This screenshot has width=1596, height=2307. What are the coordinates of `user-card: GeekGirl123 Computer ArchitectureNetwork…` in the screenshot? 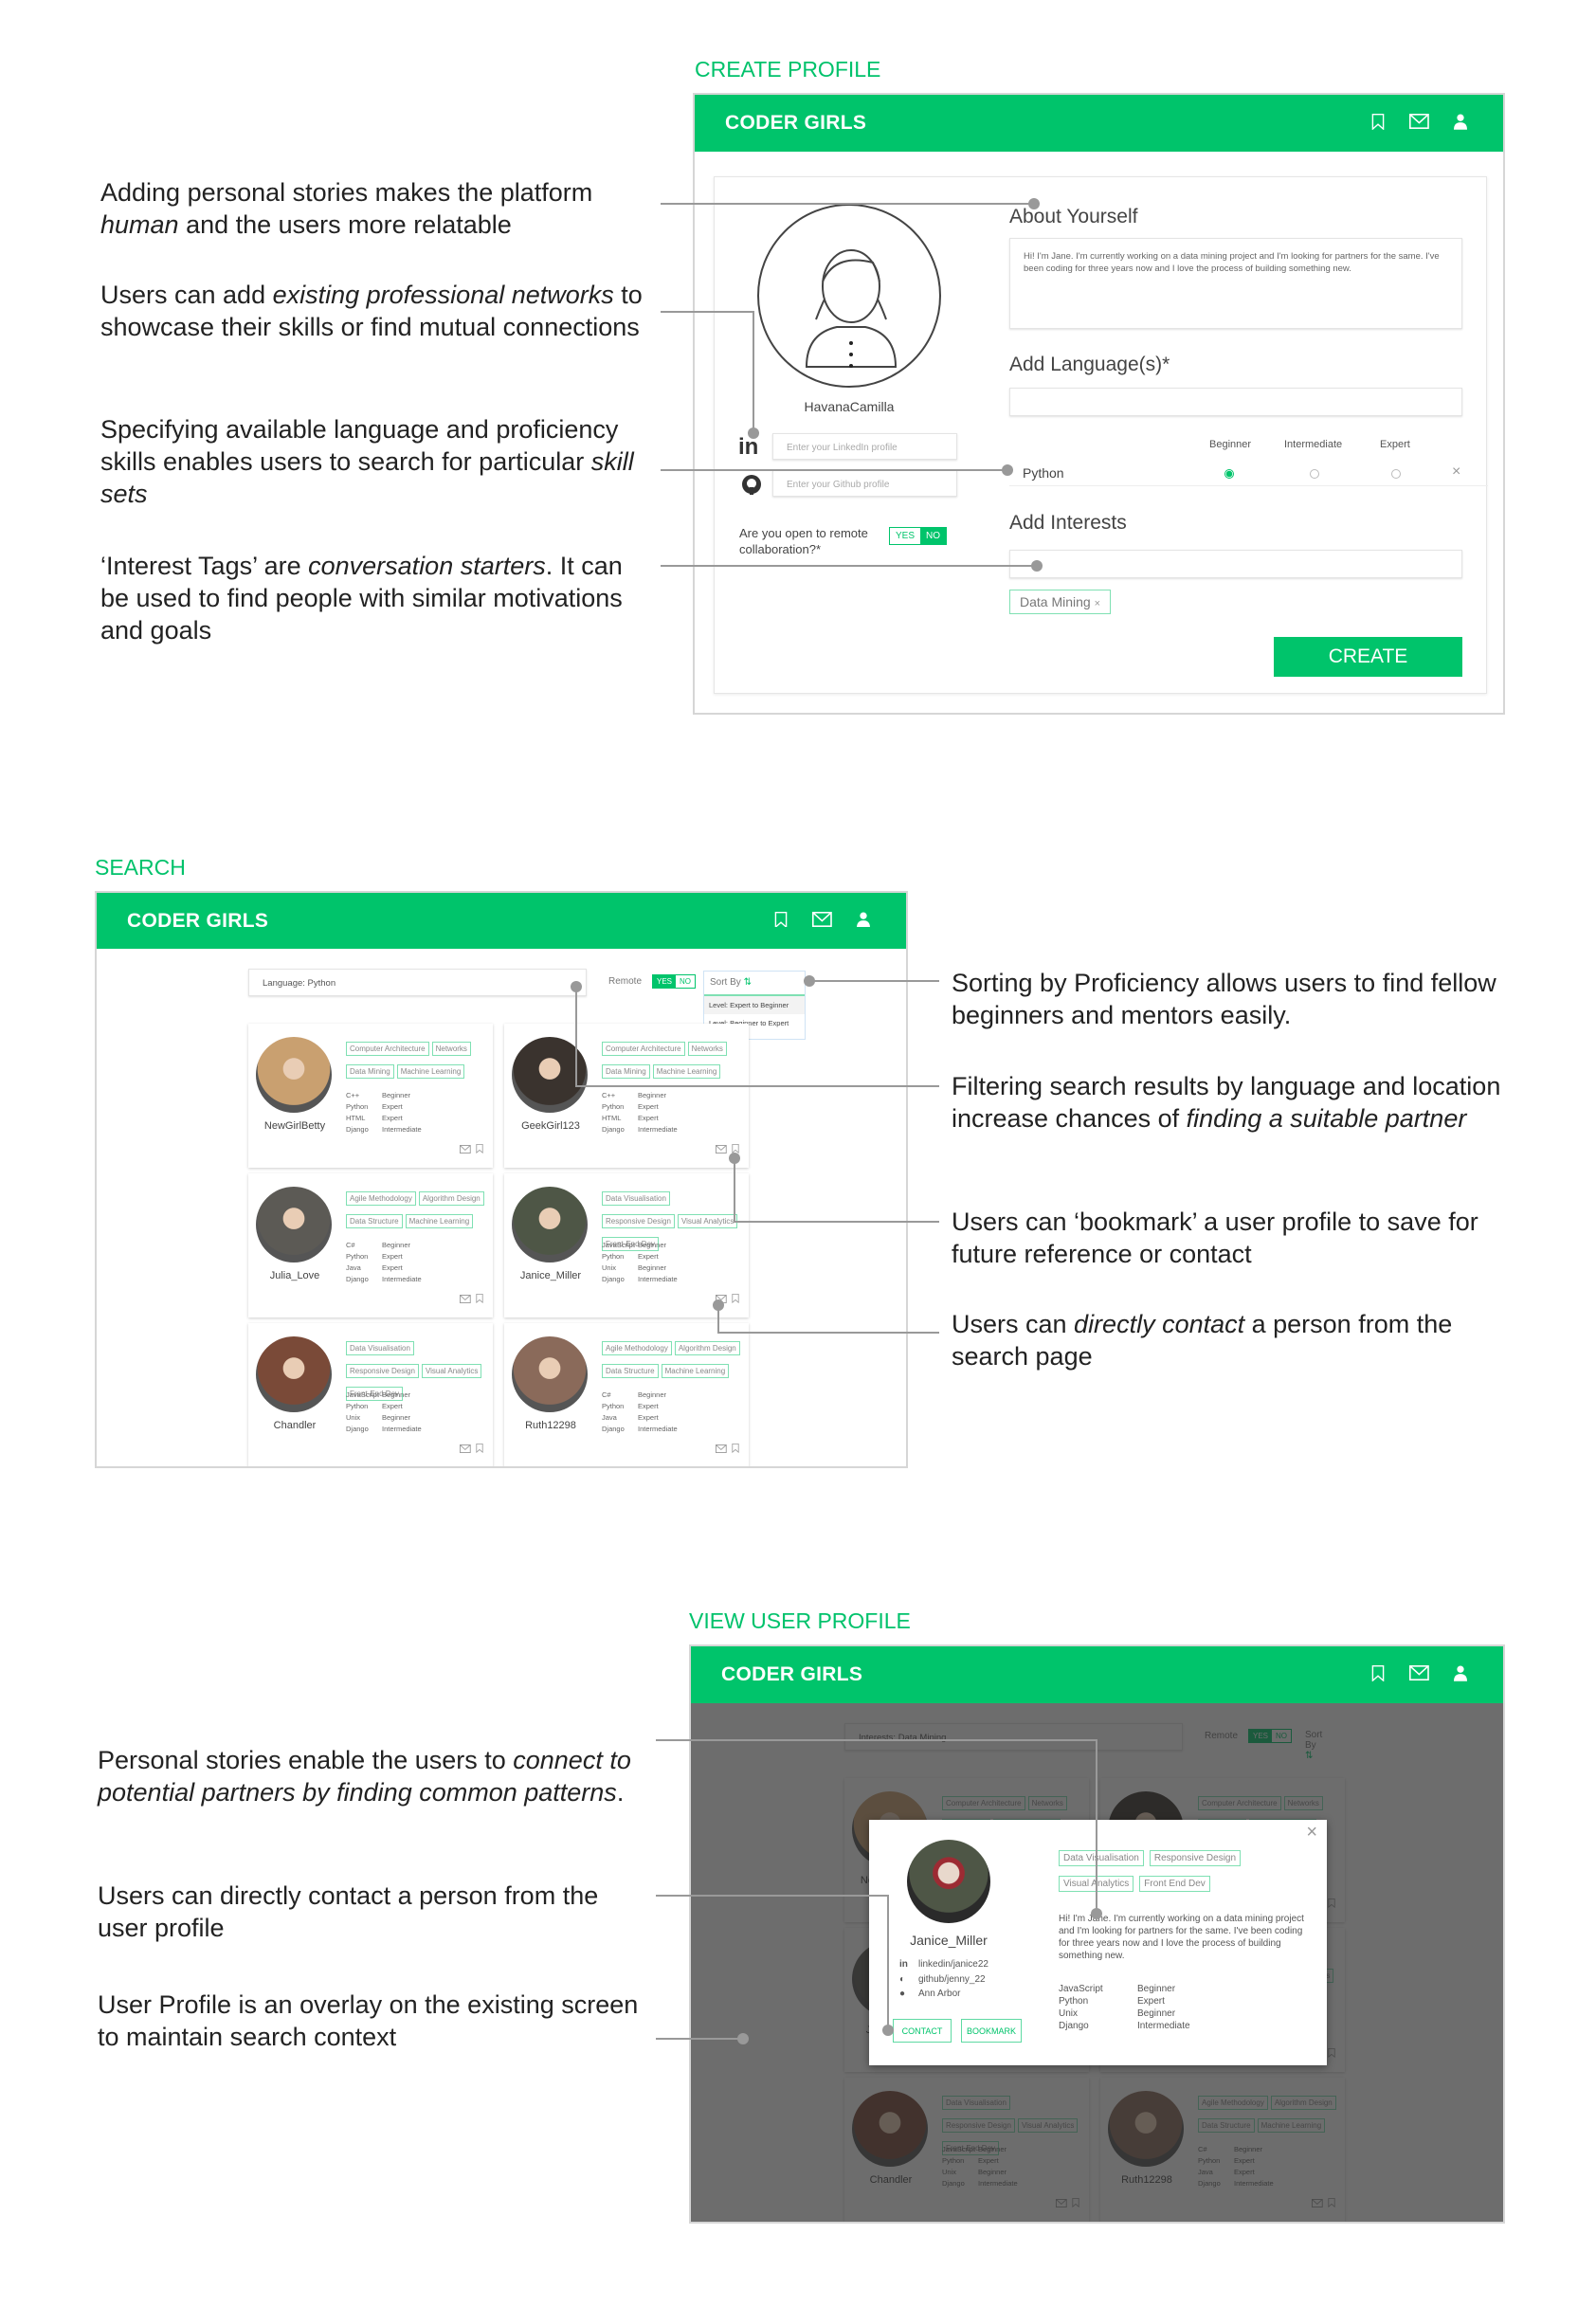 It's located at (627, 1096).